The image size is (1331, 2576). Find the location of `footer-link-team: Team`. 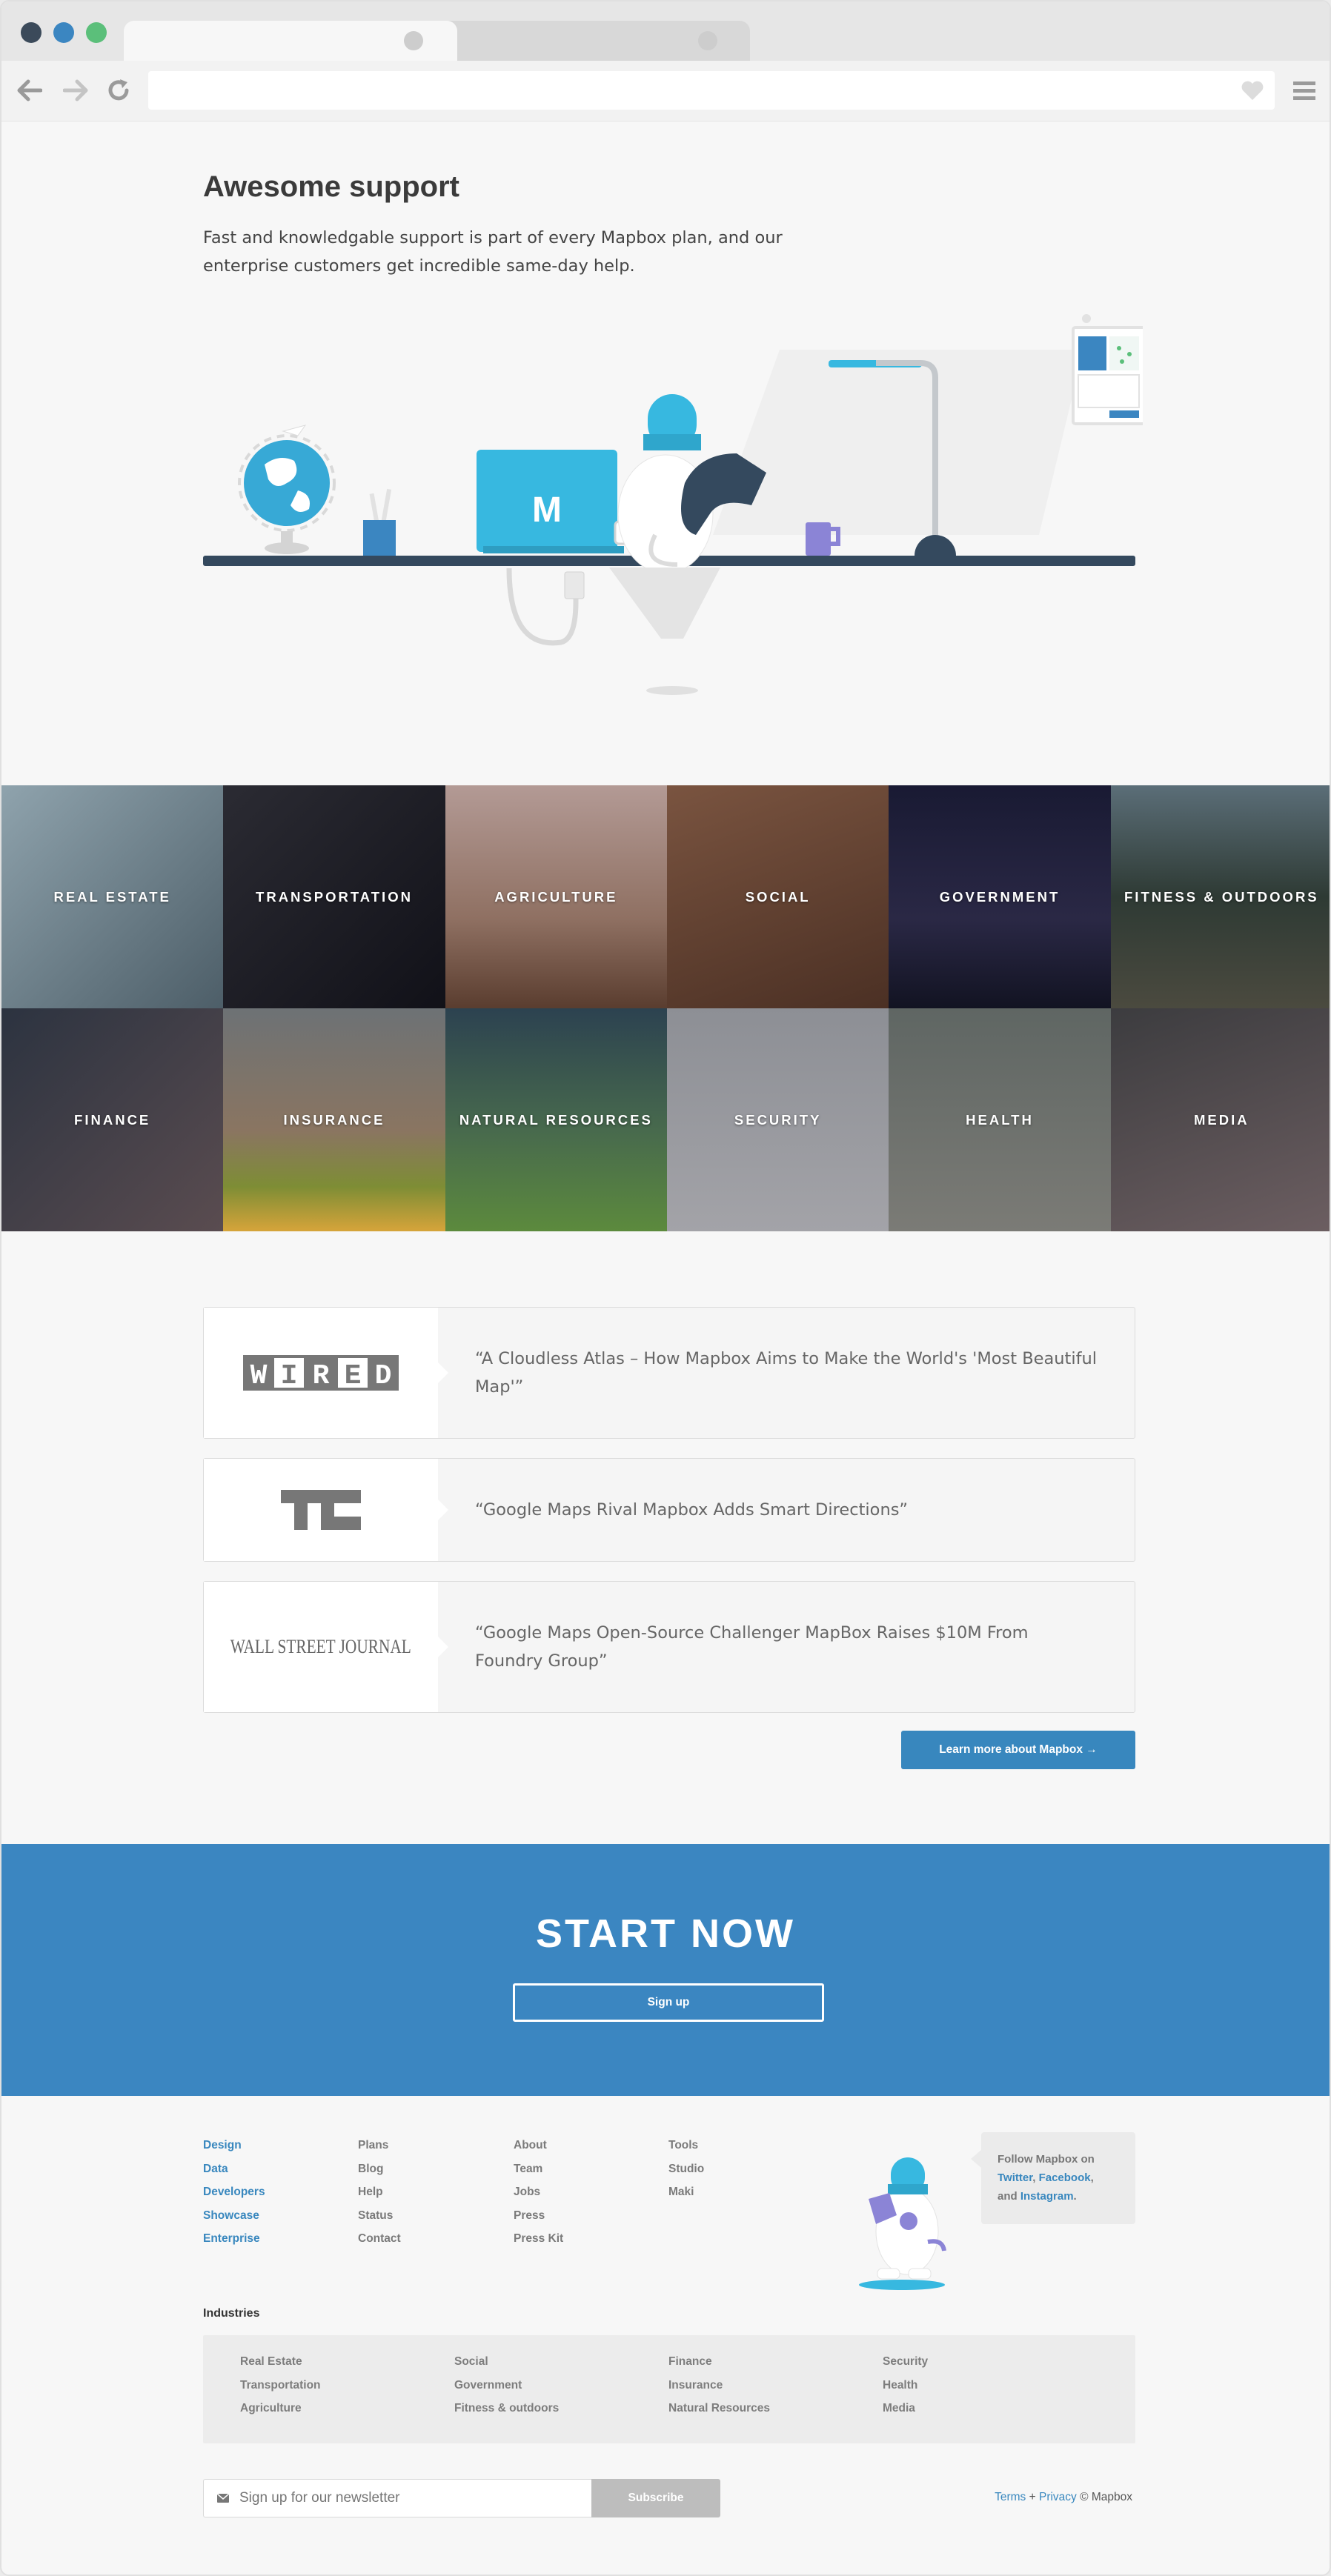

footer-link-team: Team is located at coordinates (538, 2169).